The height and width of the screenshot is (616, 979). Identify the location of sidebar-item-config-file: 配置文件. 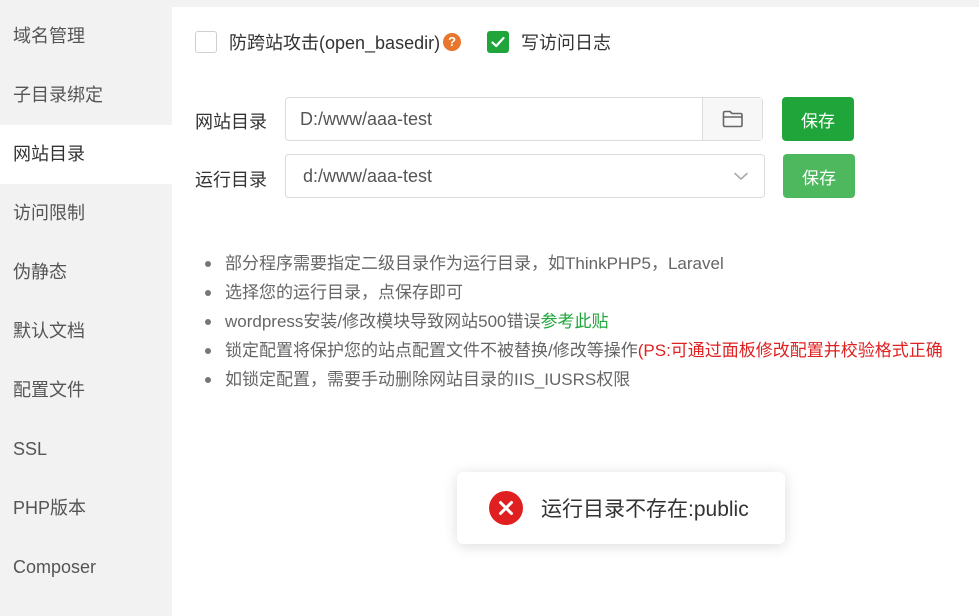
(86, 390).